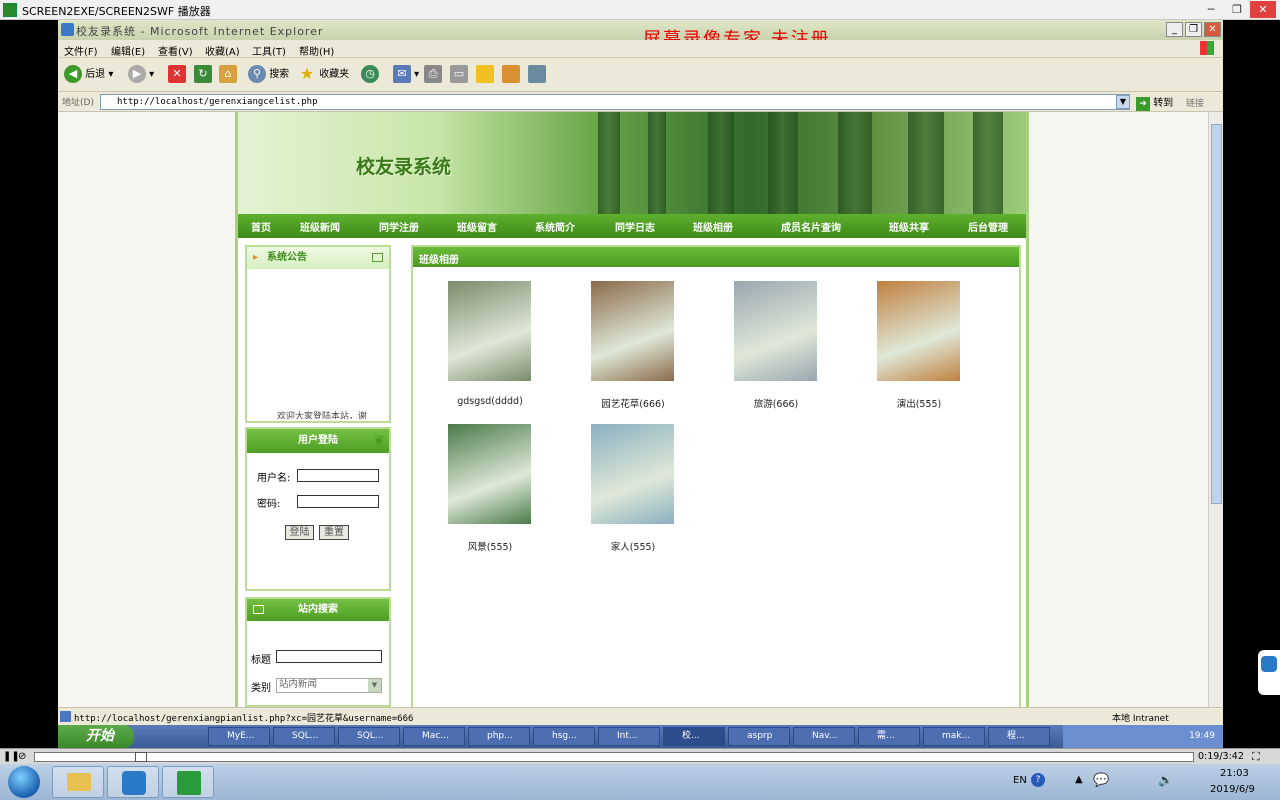 Image resolution: width=1280 pixels, height=800 pixels. Describe the element at coordinates (329, 685) in the screenshot. I see `search-category-select: 站内新闻 ▼` at that location.